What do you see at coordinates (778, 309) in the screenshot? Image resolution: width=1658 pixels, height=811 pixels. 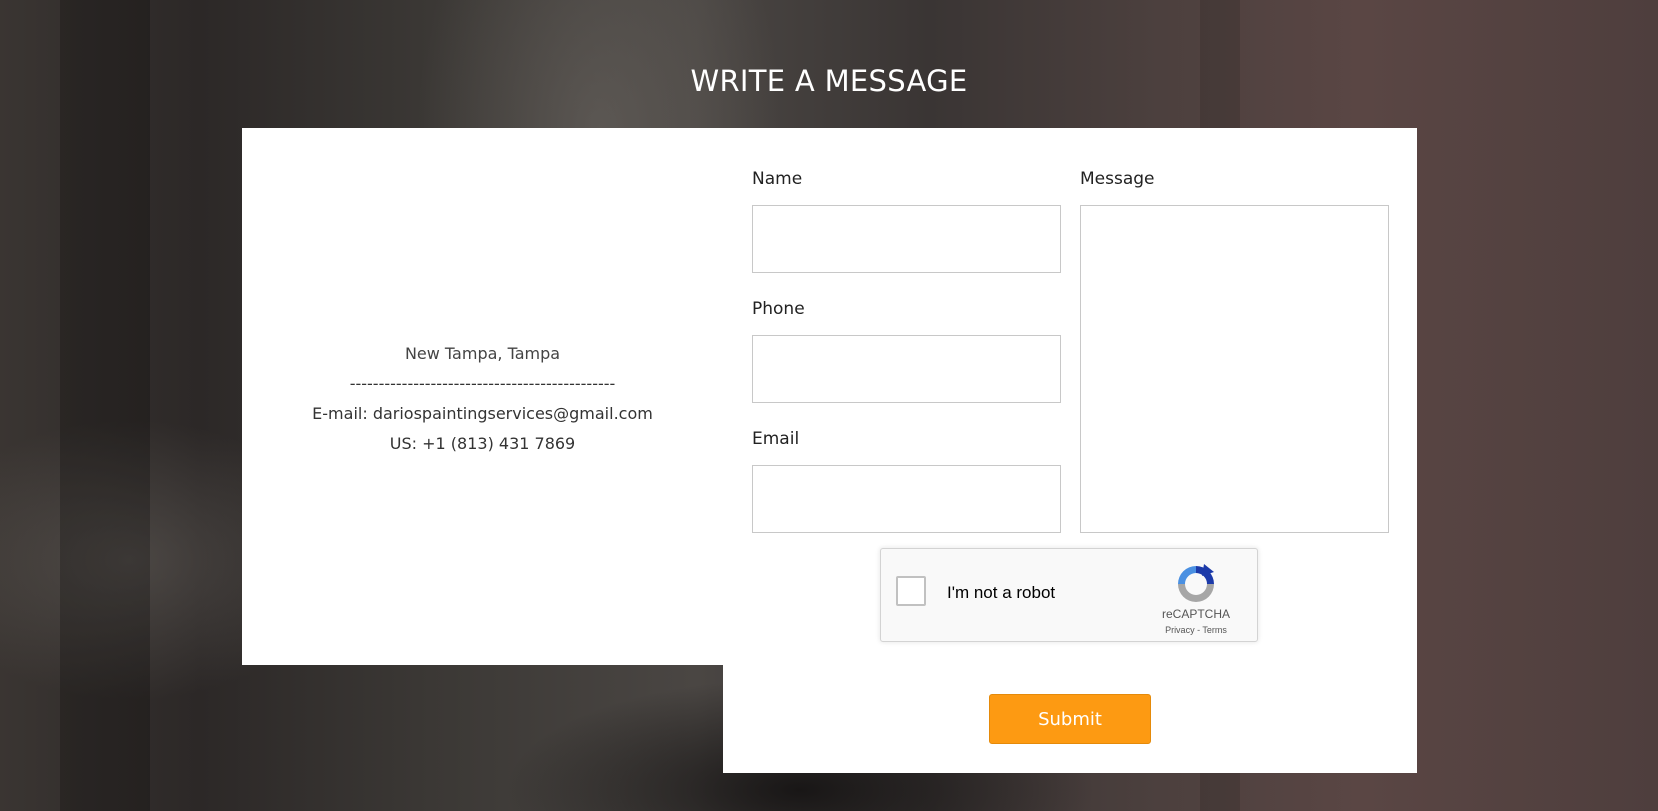 I see `phone-label: Phone` at bounding box center [778, 309].